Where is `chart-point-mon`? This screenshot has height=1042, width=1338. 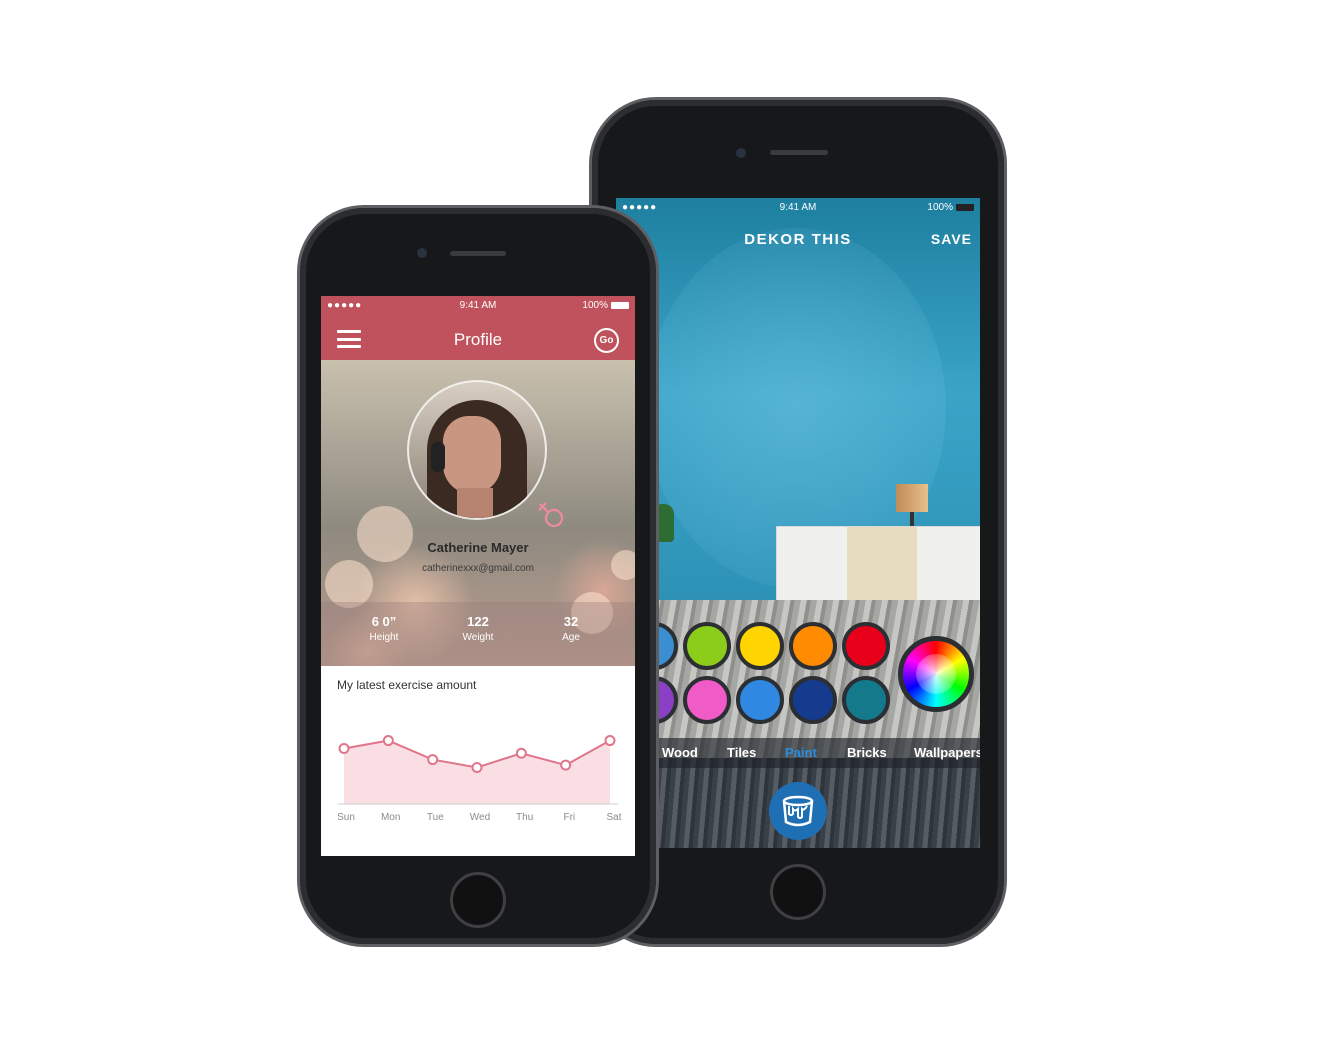 chart-point-mon is located at coordinates (388, 741).